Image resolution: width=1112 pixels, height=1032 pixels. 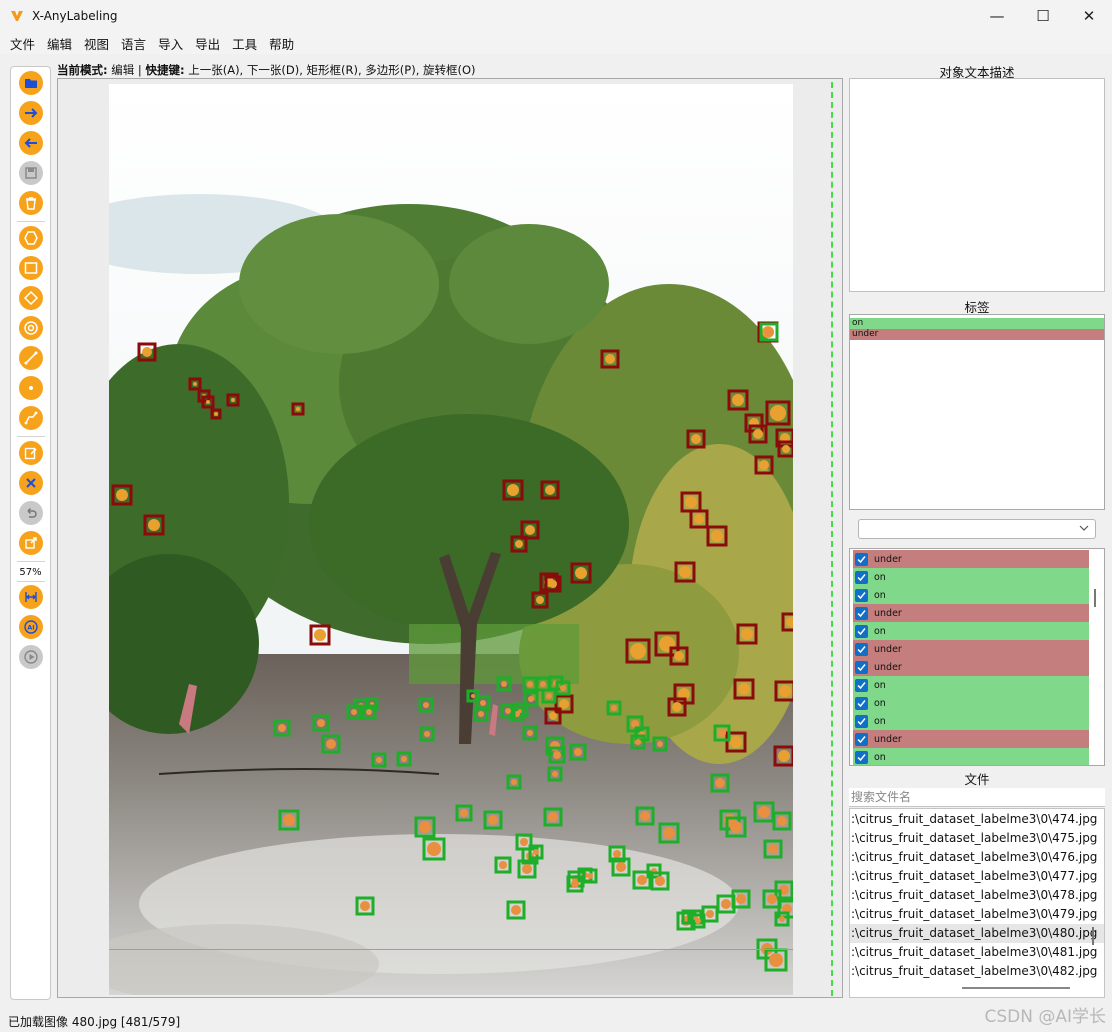 I want to click on rectangle-icon, so click(x=31, y=268).